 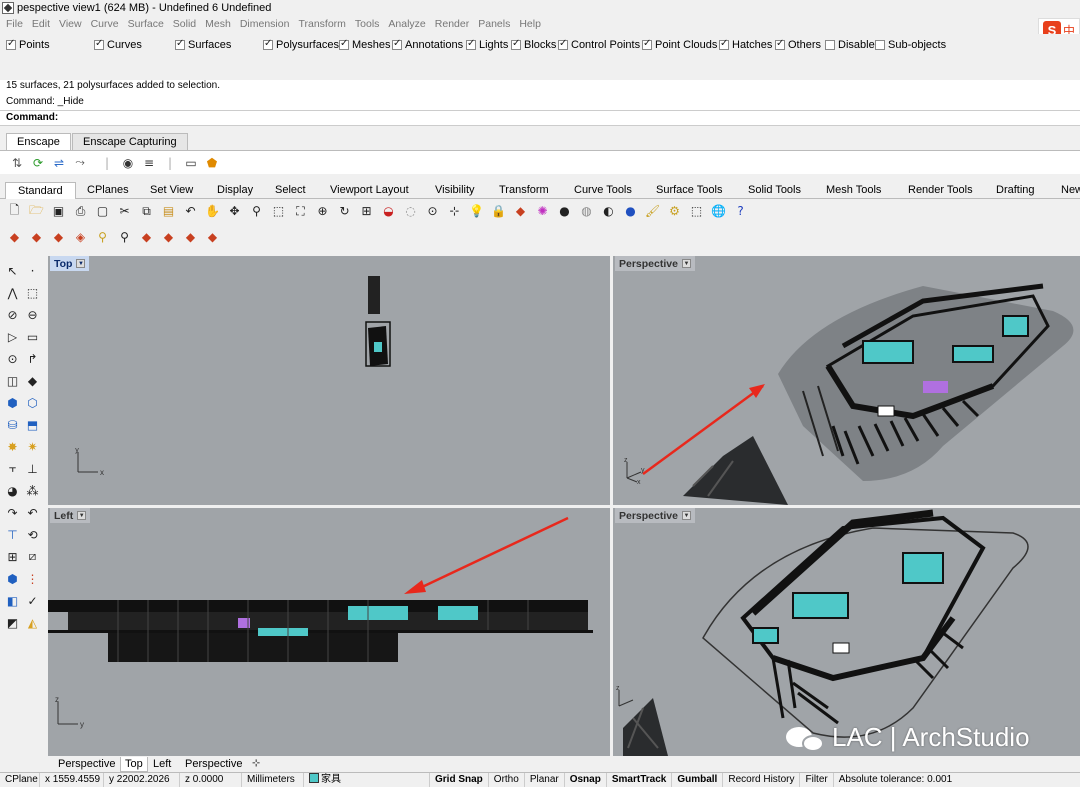 I want to click on viewport-perspective-1: Perspective ▼ zyx, so click(x=846, y=380).